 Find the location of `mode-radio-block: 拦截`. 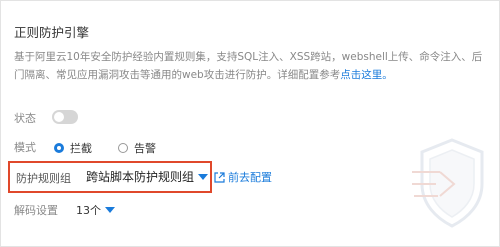

mode-radio-block: 拦截 is located at coordinates (73, 148).